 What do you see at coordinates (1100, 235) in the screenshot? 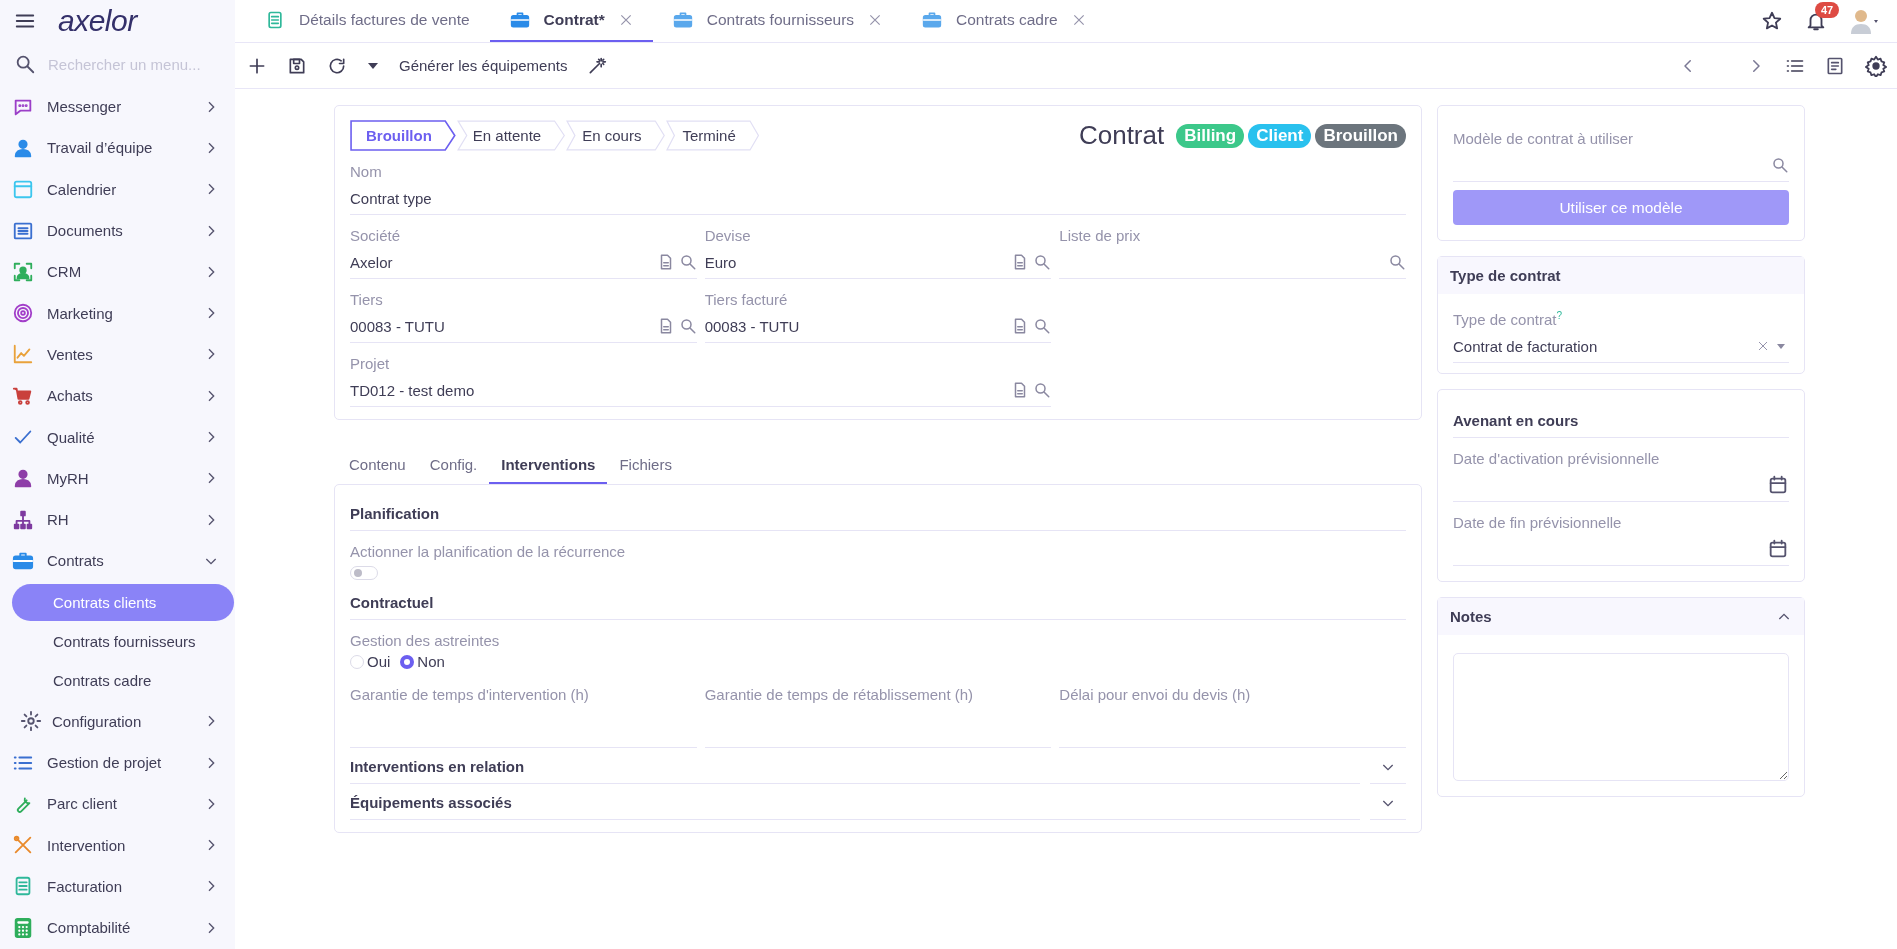
I see `field-label: Liste de prix` at bounding box center [1100, 235].